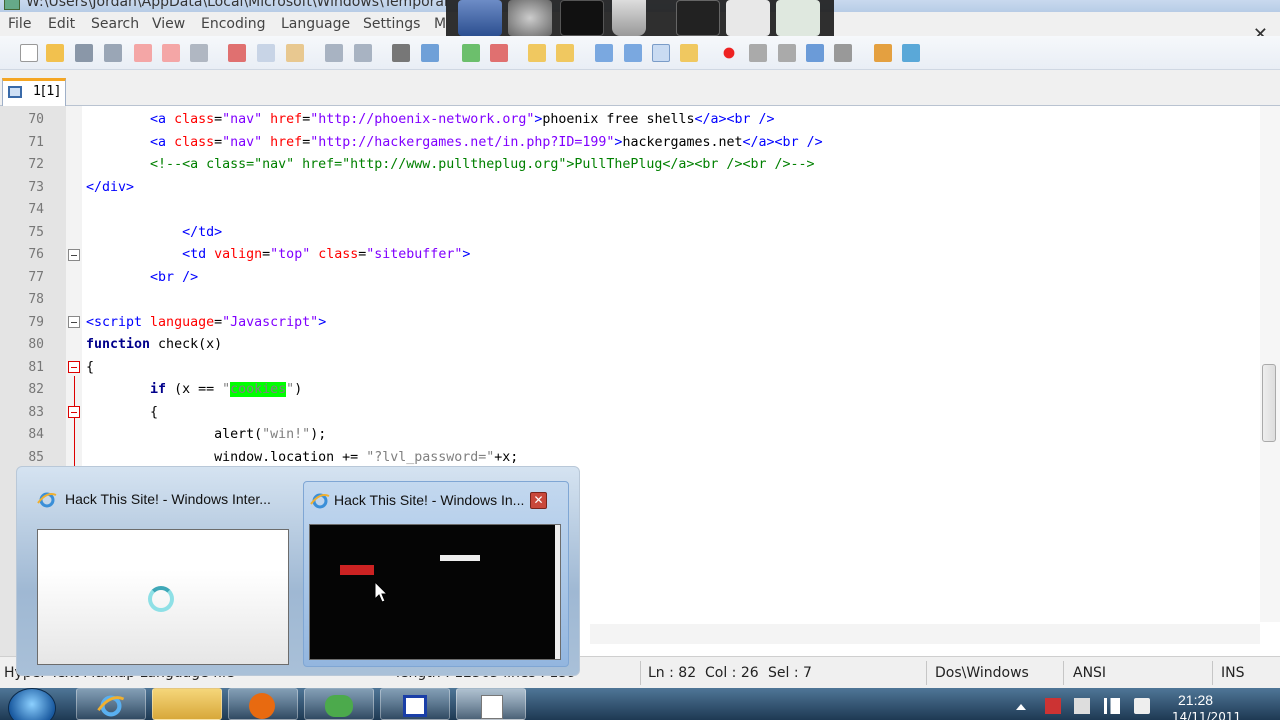 The image size is (1280, 720). Describe the element at coordinates (1142, 706) in the screenshot. I see `volume-icon` at that location.